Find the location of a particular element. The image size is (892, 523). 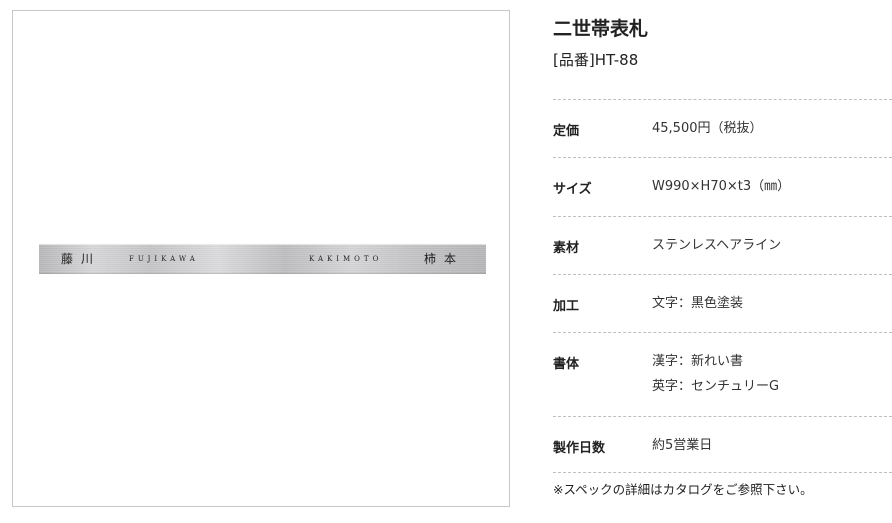

spec-label: 加工 is located at coordinates (566, 306).